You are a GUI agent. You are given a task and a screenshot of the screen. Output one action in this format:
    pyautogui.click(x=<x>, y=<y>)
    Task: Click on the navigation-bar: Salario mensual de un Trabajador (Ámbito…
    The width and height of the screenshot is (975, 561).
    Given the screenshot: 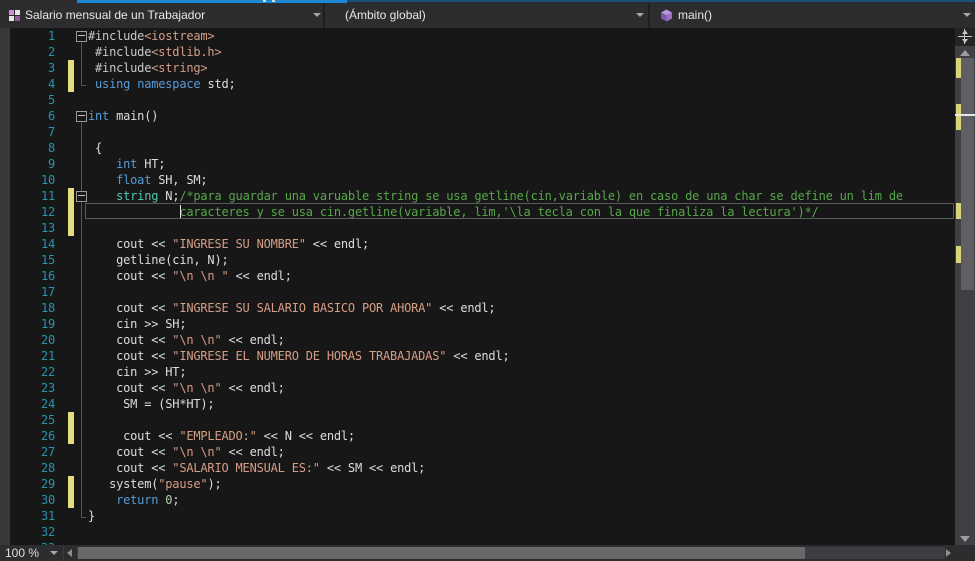 What is the action you would take?
    pyautogui.click(x=487, y=15)
    